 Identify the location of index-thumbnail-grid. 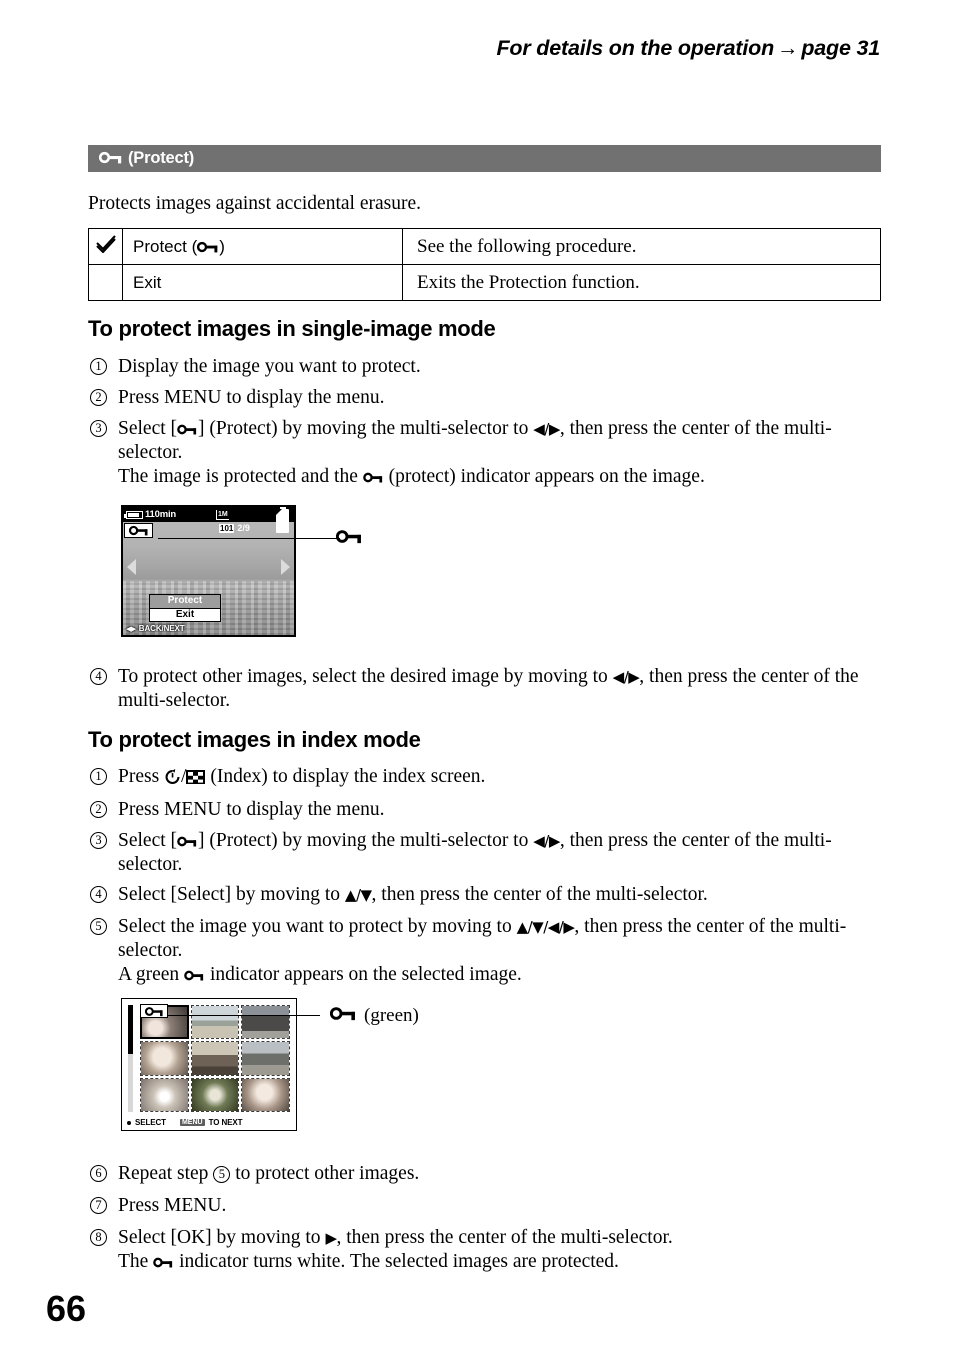
(215, 1058).